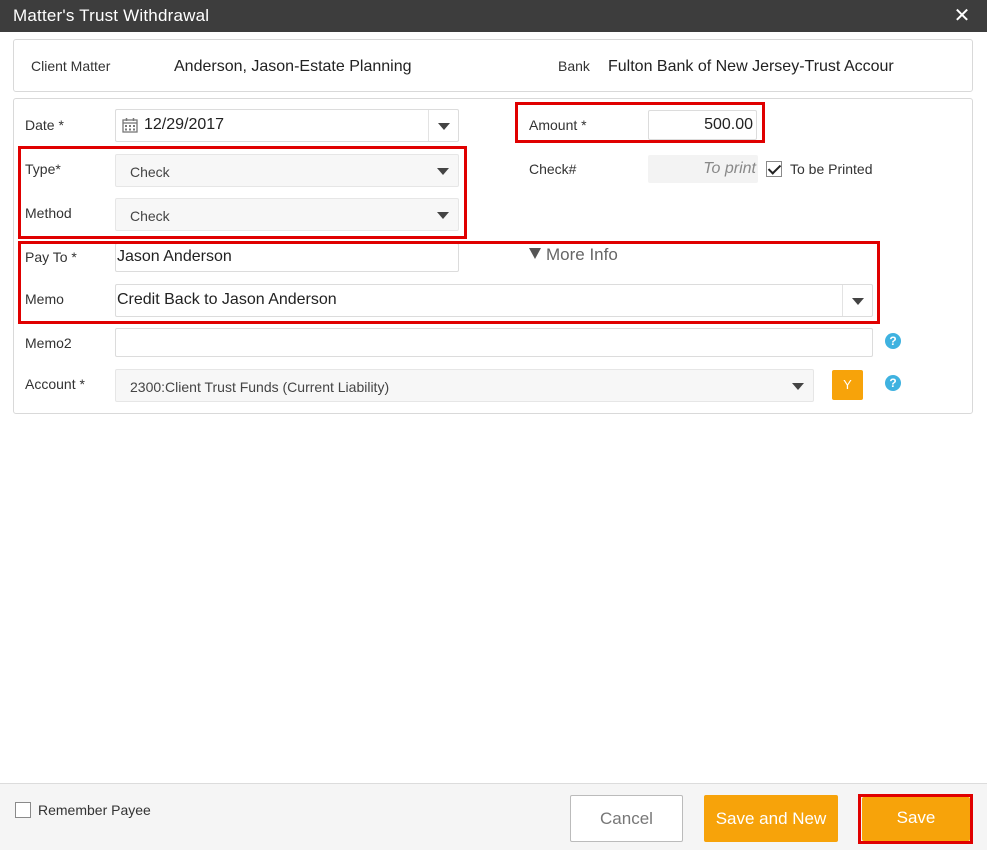 This screenshot has width=987, height=850. I want to click on amount-input: 500.00, so click(702, 125).